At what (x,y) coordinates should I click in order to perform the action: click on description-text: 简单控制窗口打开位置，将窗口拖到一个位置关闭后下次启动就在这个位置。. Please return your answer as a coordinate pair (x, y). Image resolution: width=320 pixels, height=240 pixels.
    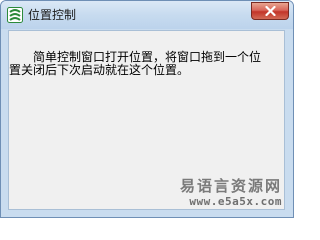
    Looking at the image, I should click on (135, 63).